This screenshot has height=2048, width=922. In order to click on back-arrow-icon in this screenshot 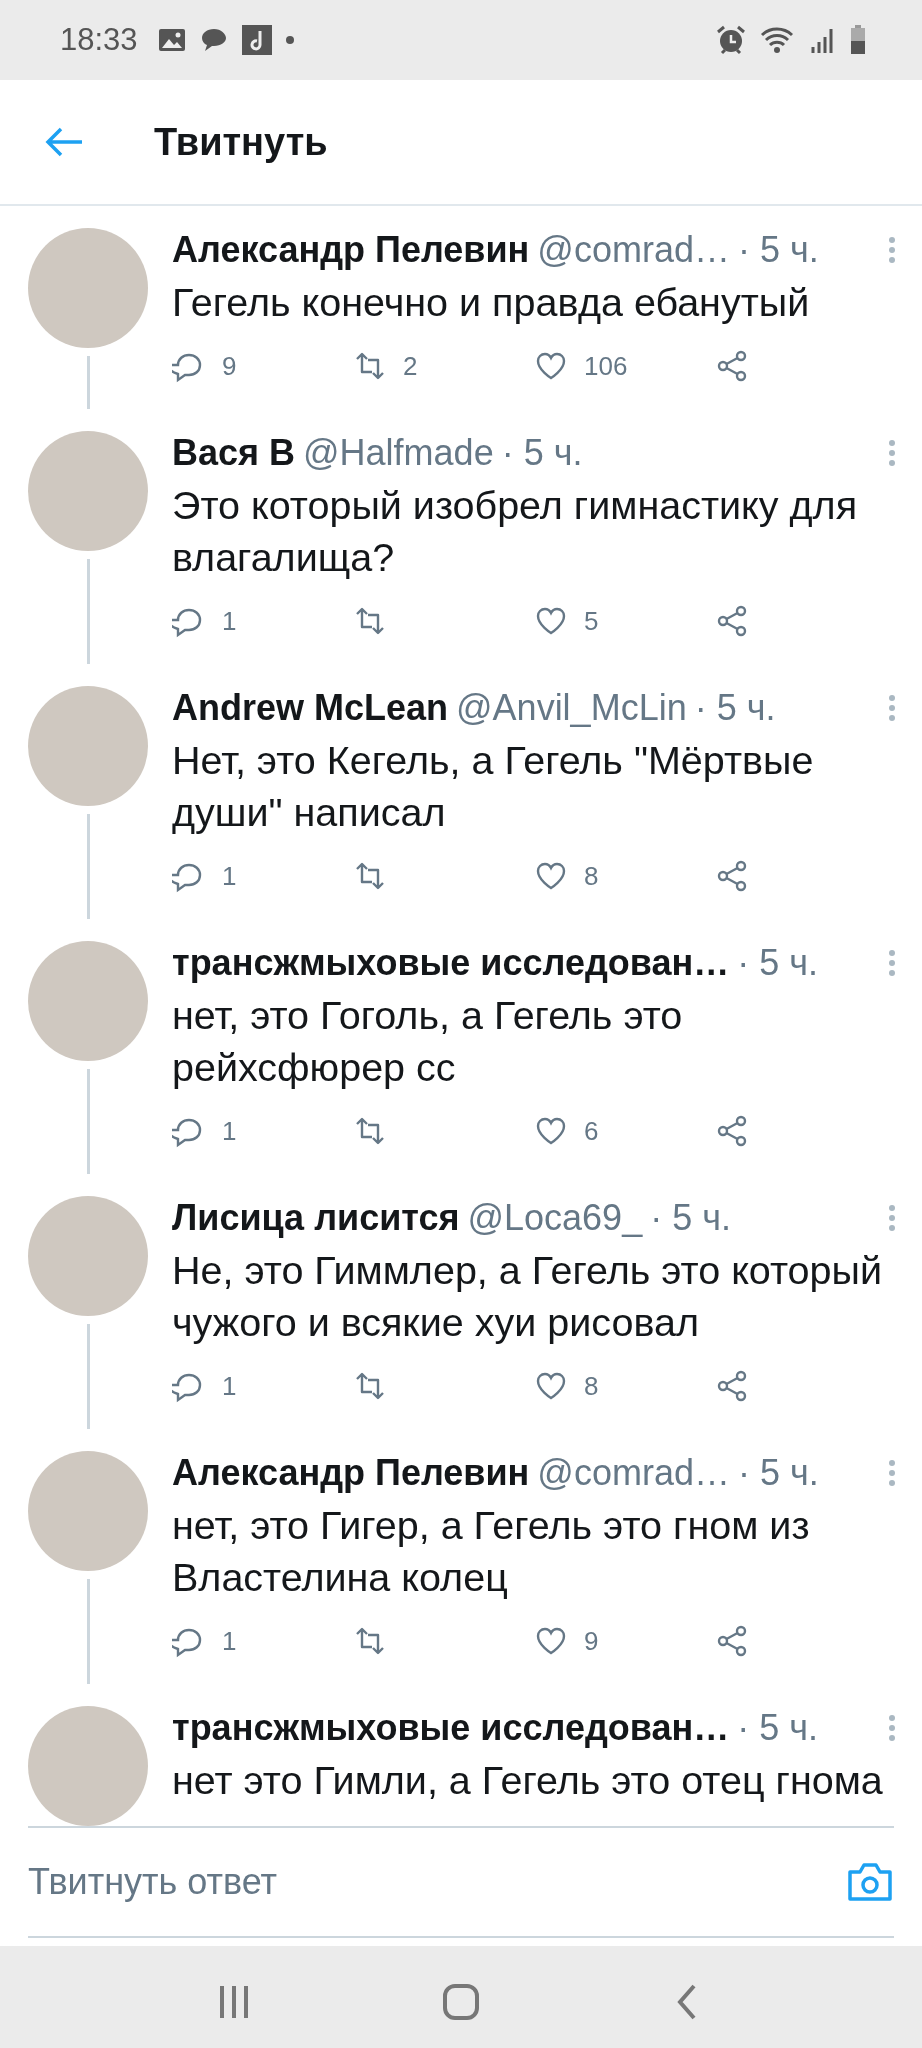, I will do `click(64, 142)`.